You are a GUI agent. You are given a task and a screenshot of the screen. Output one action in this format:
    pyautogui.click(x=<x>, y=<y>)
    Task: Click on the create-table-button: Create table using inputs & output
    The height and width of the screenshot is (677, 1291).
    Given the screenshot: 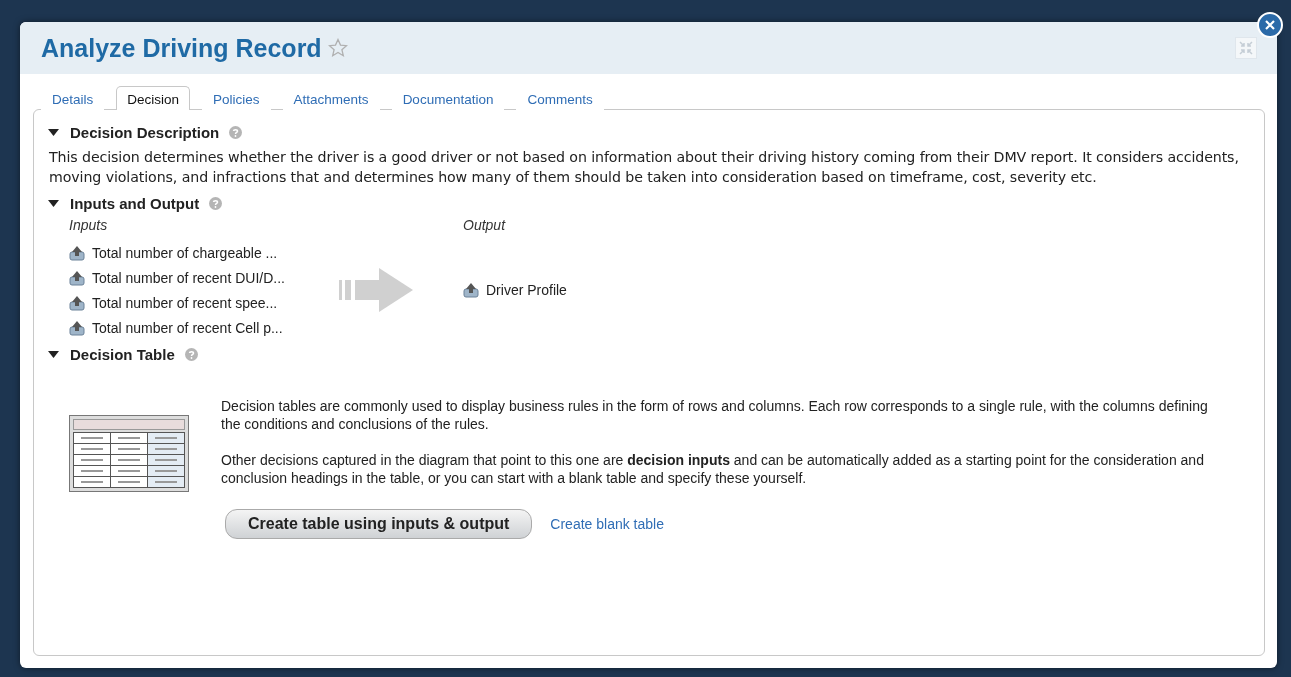 What is the action you would take?
    pyautogui.click(x=379, y=524)
    